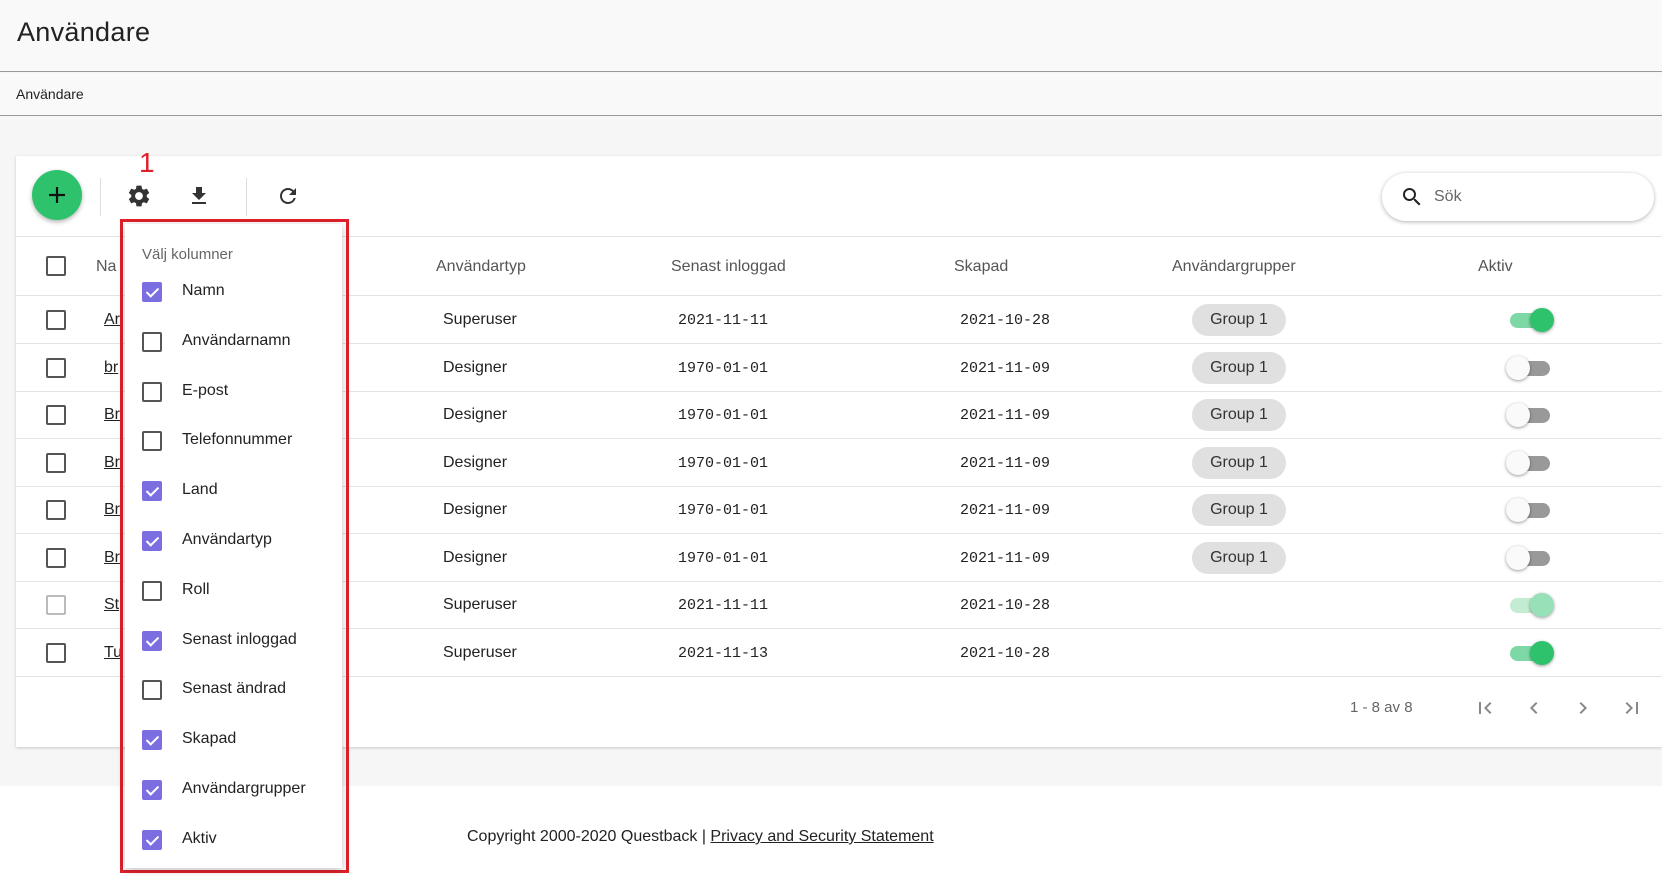 This screenshot has height=876, width=1662. I want to click on breadcrumb-bar: Användare, so click(831, 94).